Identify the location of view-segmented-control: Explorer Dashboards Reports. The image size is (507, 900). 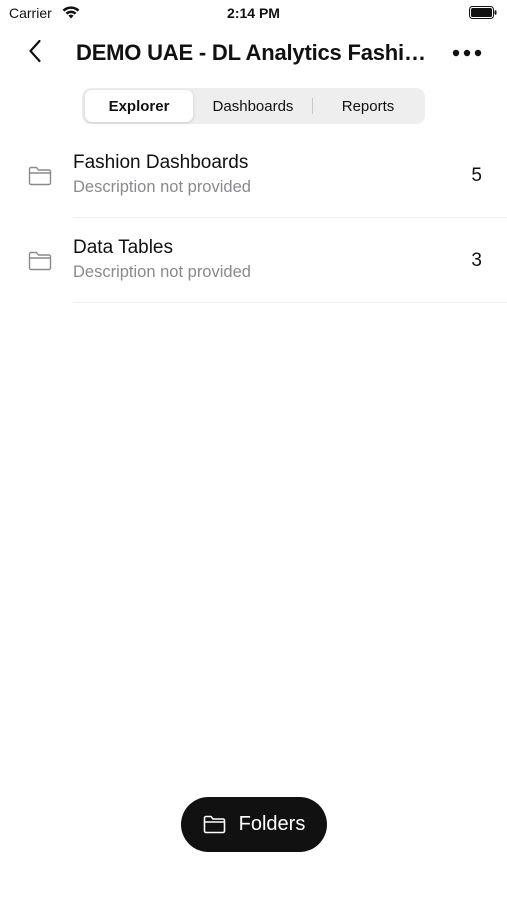
(253, 106).